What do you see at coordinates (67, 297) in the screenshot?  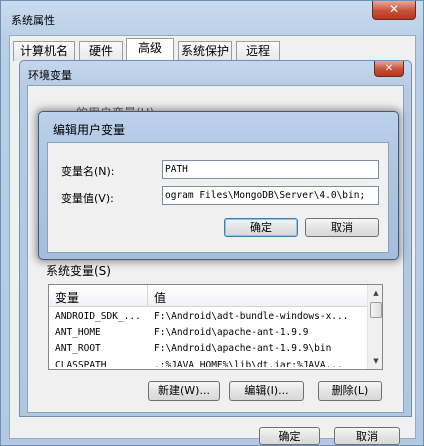 I see `column-header-variable: 变量` at bounding box center [67, 297].